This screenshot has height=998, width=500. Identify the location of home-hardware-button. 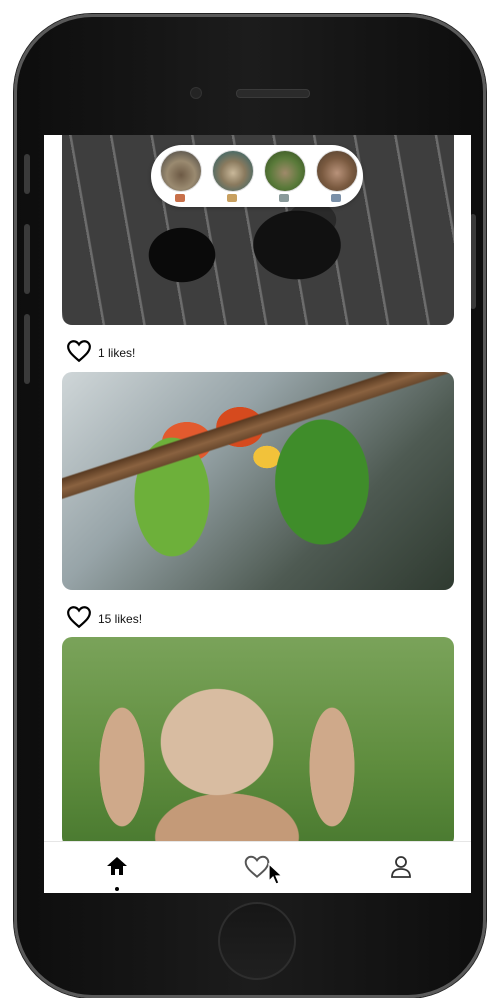
(257, 941).